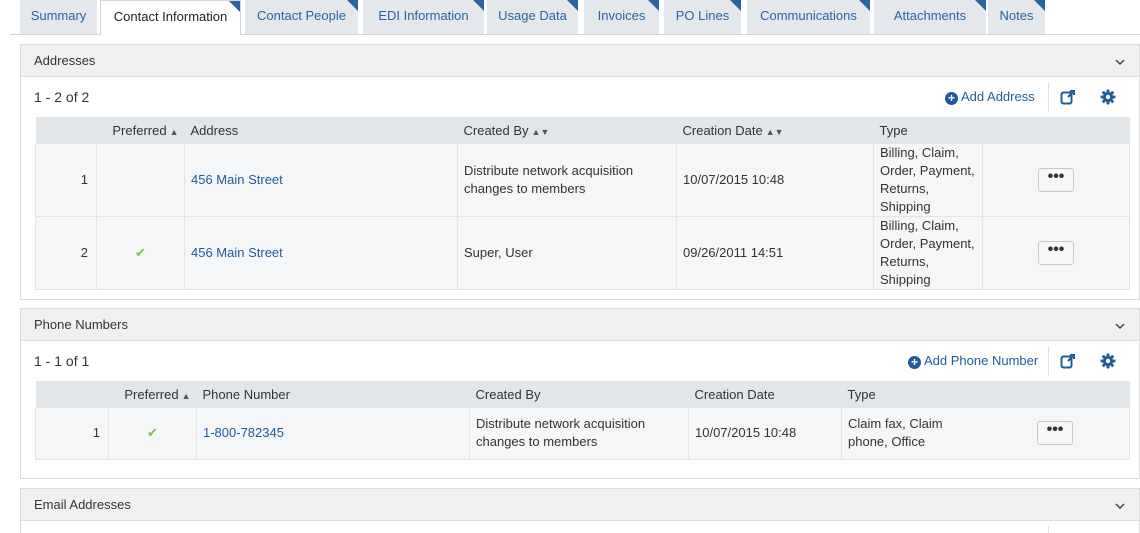  What do you see at coordinates (893, 130) in the screenshot?
I see `column-label: Type` at bounding box center [893, 130].